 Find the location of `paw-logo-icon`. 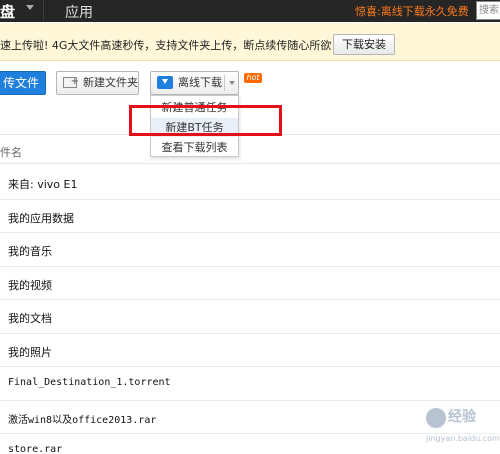

paw-logo-icon is located at coordinates (436, 418).